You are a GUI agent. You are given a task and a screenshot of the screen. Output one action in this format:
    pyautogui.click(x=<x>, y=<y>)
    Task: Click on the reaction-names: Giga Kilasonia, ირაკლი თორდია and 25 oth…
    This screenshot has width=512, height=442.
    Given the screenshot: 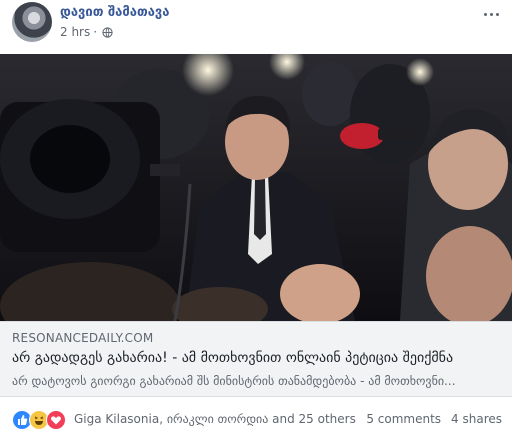 What is the action you would take?
    pyautogui.click(x=215, y=419)
    